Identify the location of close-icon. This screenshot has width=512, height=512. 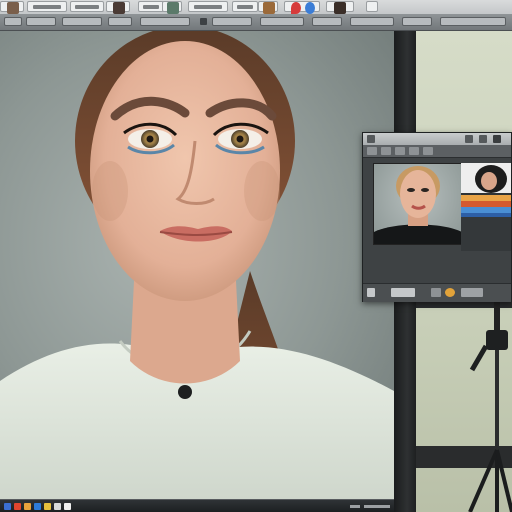
(497, 139).